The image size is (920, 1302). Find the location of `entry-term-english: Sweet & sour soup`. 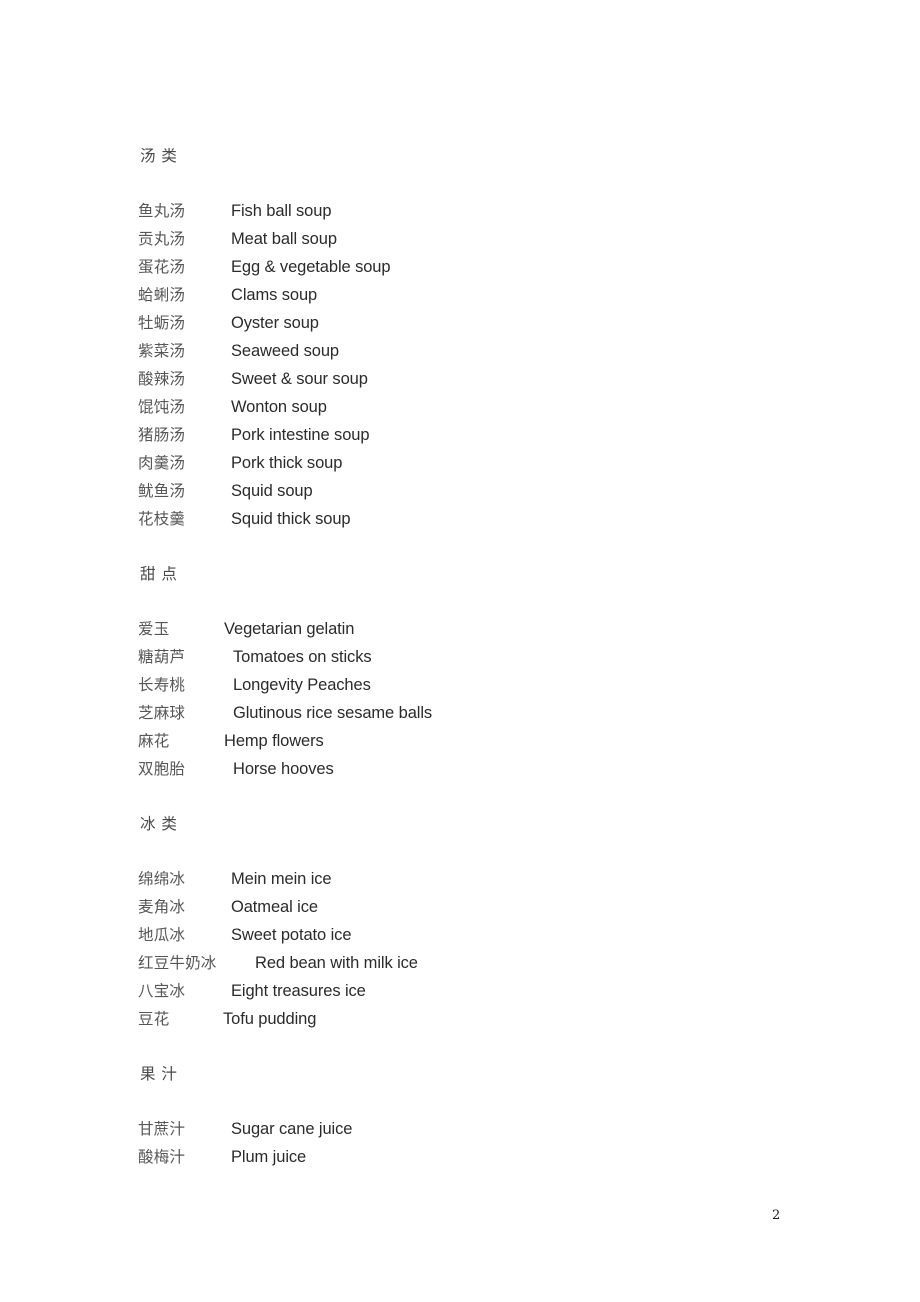

entry-term-english: Sweet & sour soup is located at coordinates (299, 379).